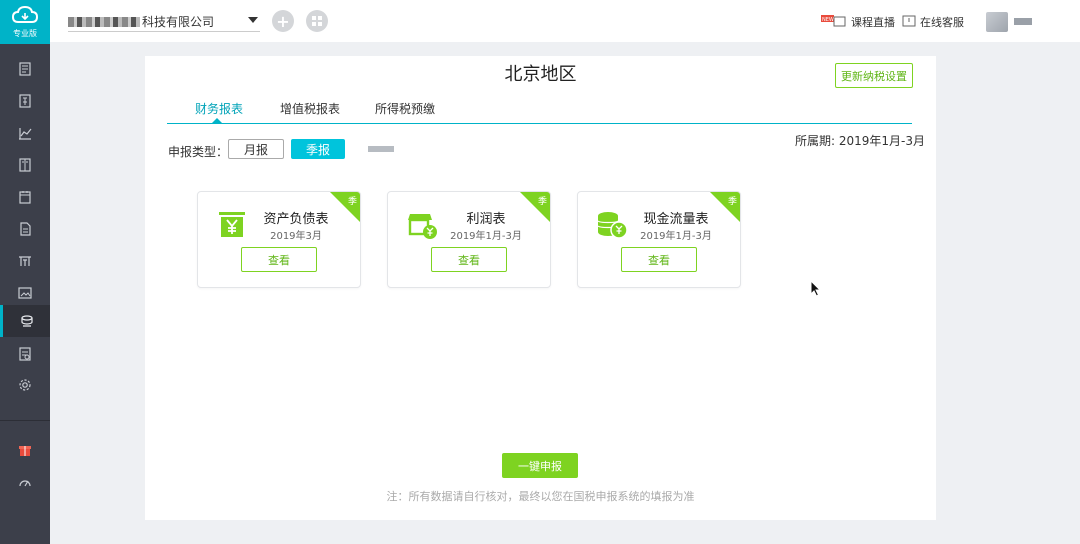 This screenshot has height=544, width=1080. What do you see at coordinates (178, 22) in the screenshot?
I see `company-name: 科技有限公司` at bounding box center [178, 22].